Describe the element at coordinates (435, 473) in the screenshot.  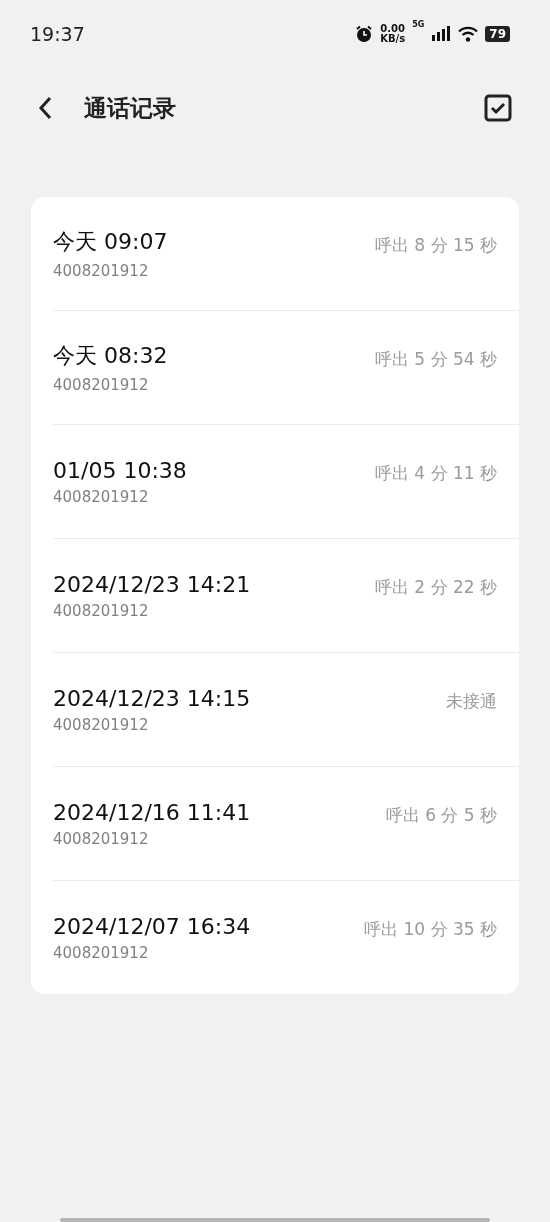
I see `call-result: 呼出 4 分 11 秒` at that location.